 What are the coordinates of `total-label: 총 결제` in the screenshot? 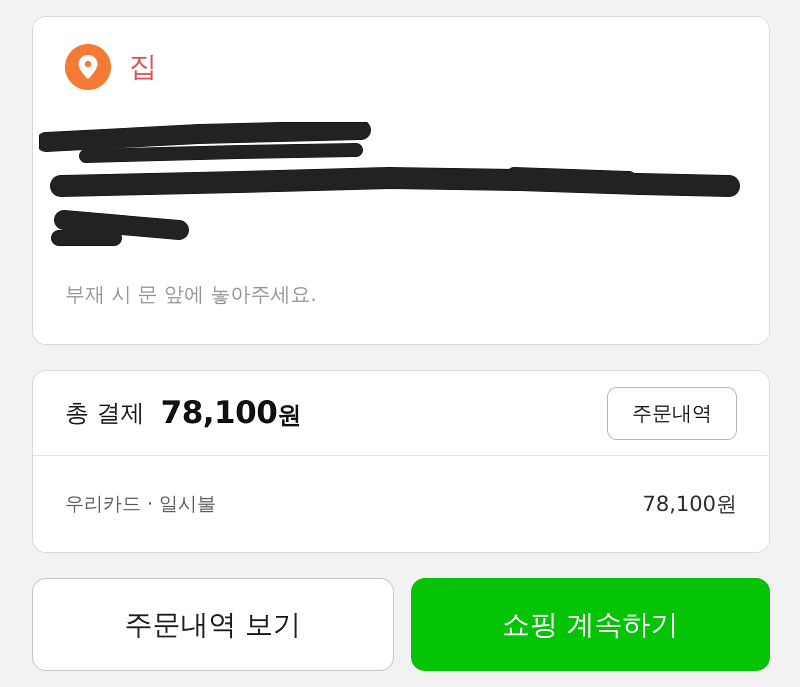 It's located at (105, 413).